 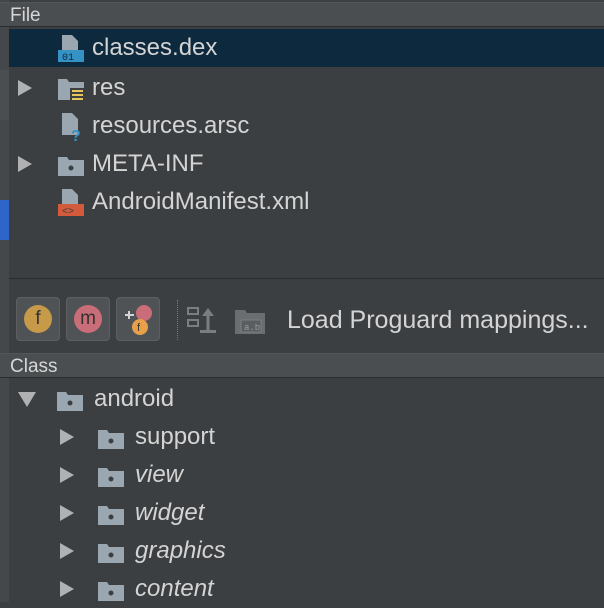 What do you see at coordinates (148, 163) in the screenshot?
I see `file-item-label: META-INF` at bounding box center [148, 163].